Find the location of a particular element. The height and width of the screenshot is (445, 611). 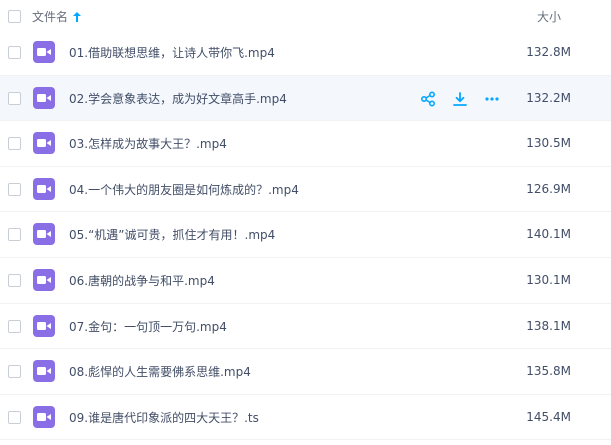

file-size: 130.5M is located at coordinates (548, 143).